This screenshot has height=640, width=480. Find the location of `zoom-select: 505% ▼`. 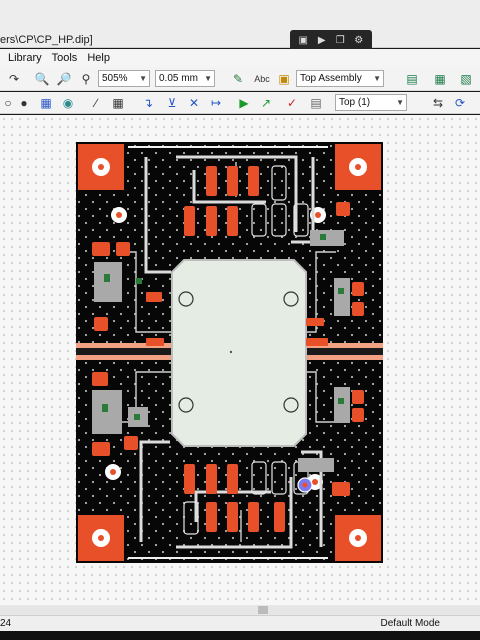

zoom-select: 505% ▼ is located at coordinates (124, 78).